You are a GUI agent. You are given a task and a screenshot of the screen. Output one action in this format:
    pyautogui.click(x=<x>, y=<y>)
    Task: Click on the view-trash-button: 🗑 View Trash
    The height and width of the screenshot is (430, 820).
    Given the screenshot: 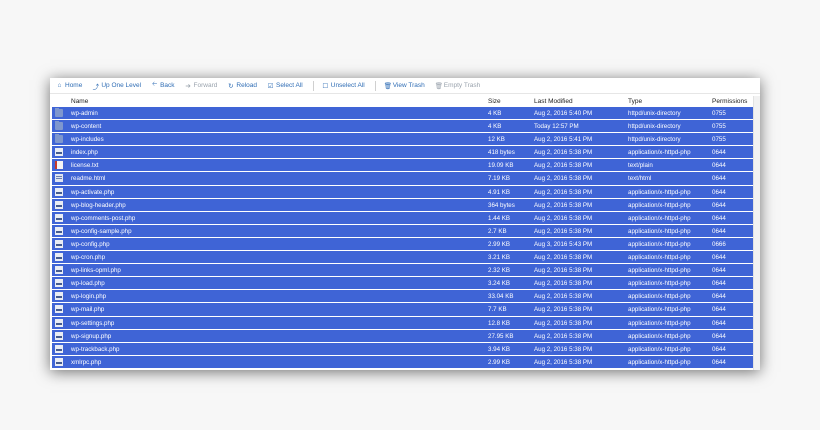 What is the action you would take?
    pyautogui.click(x=404, y=86)
    